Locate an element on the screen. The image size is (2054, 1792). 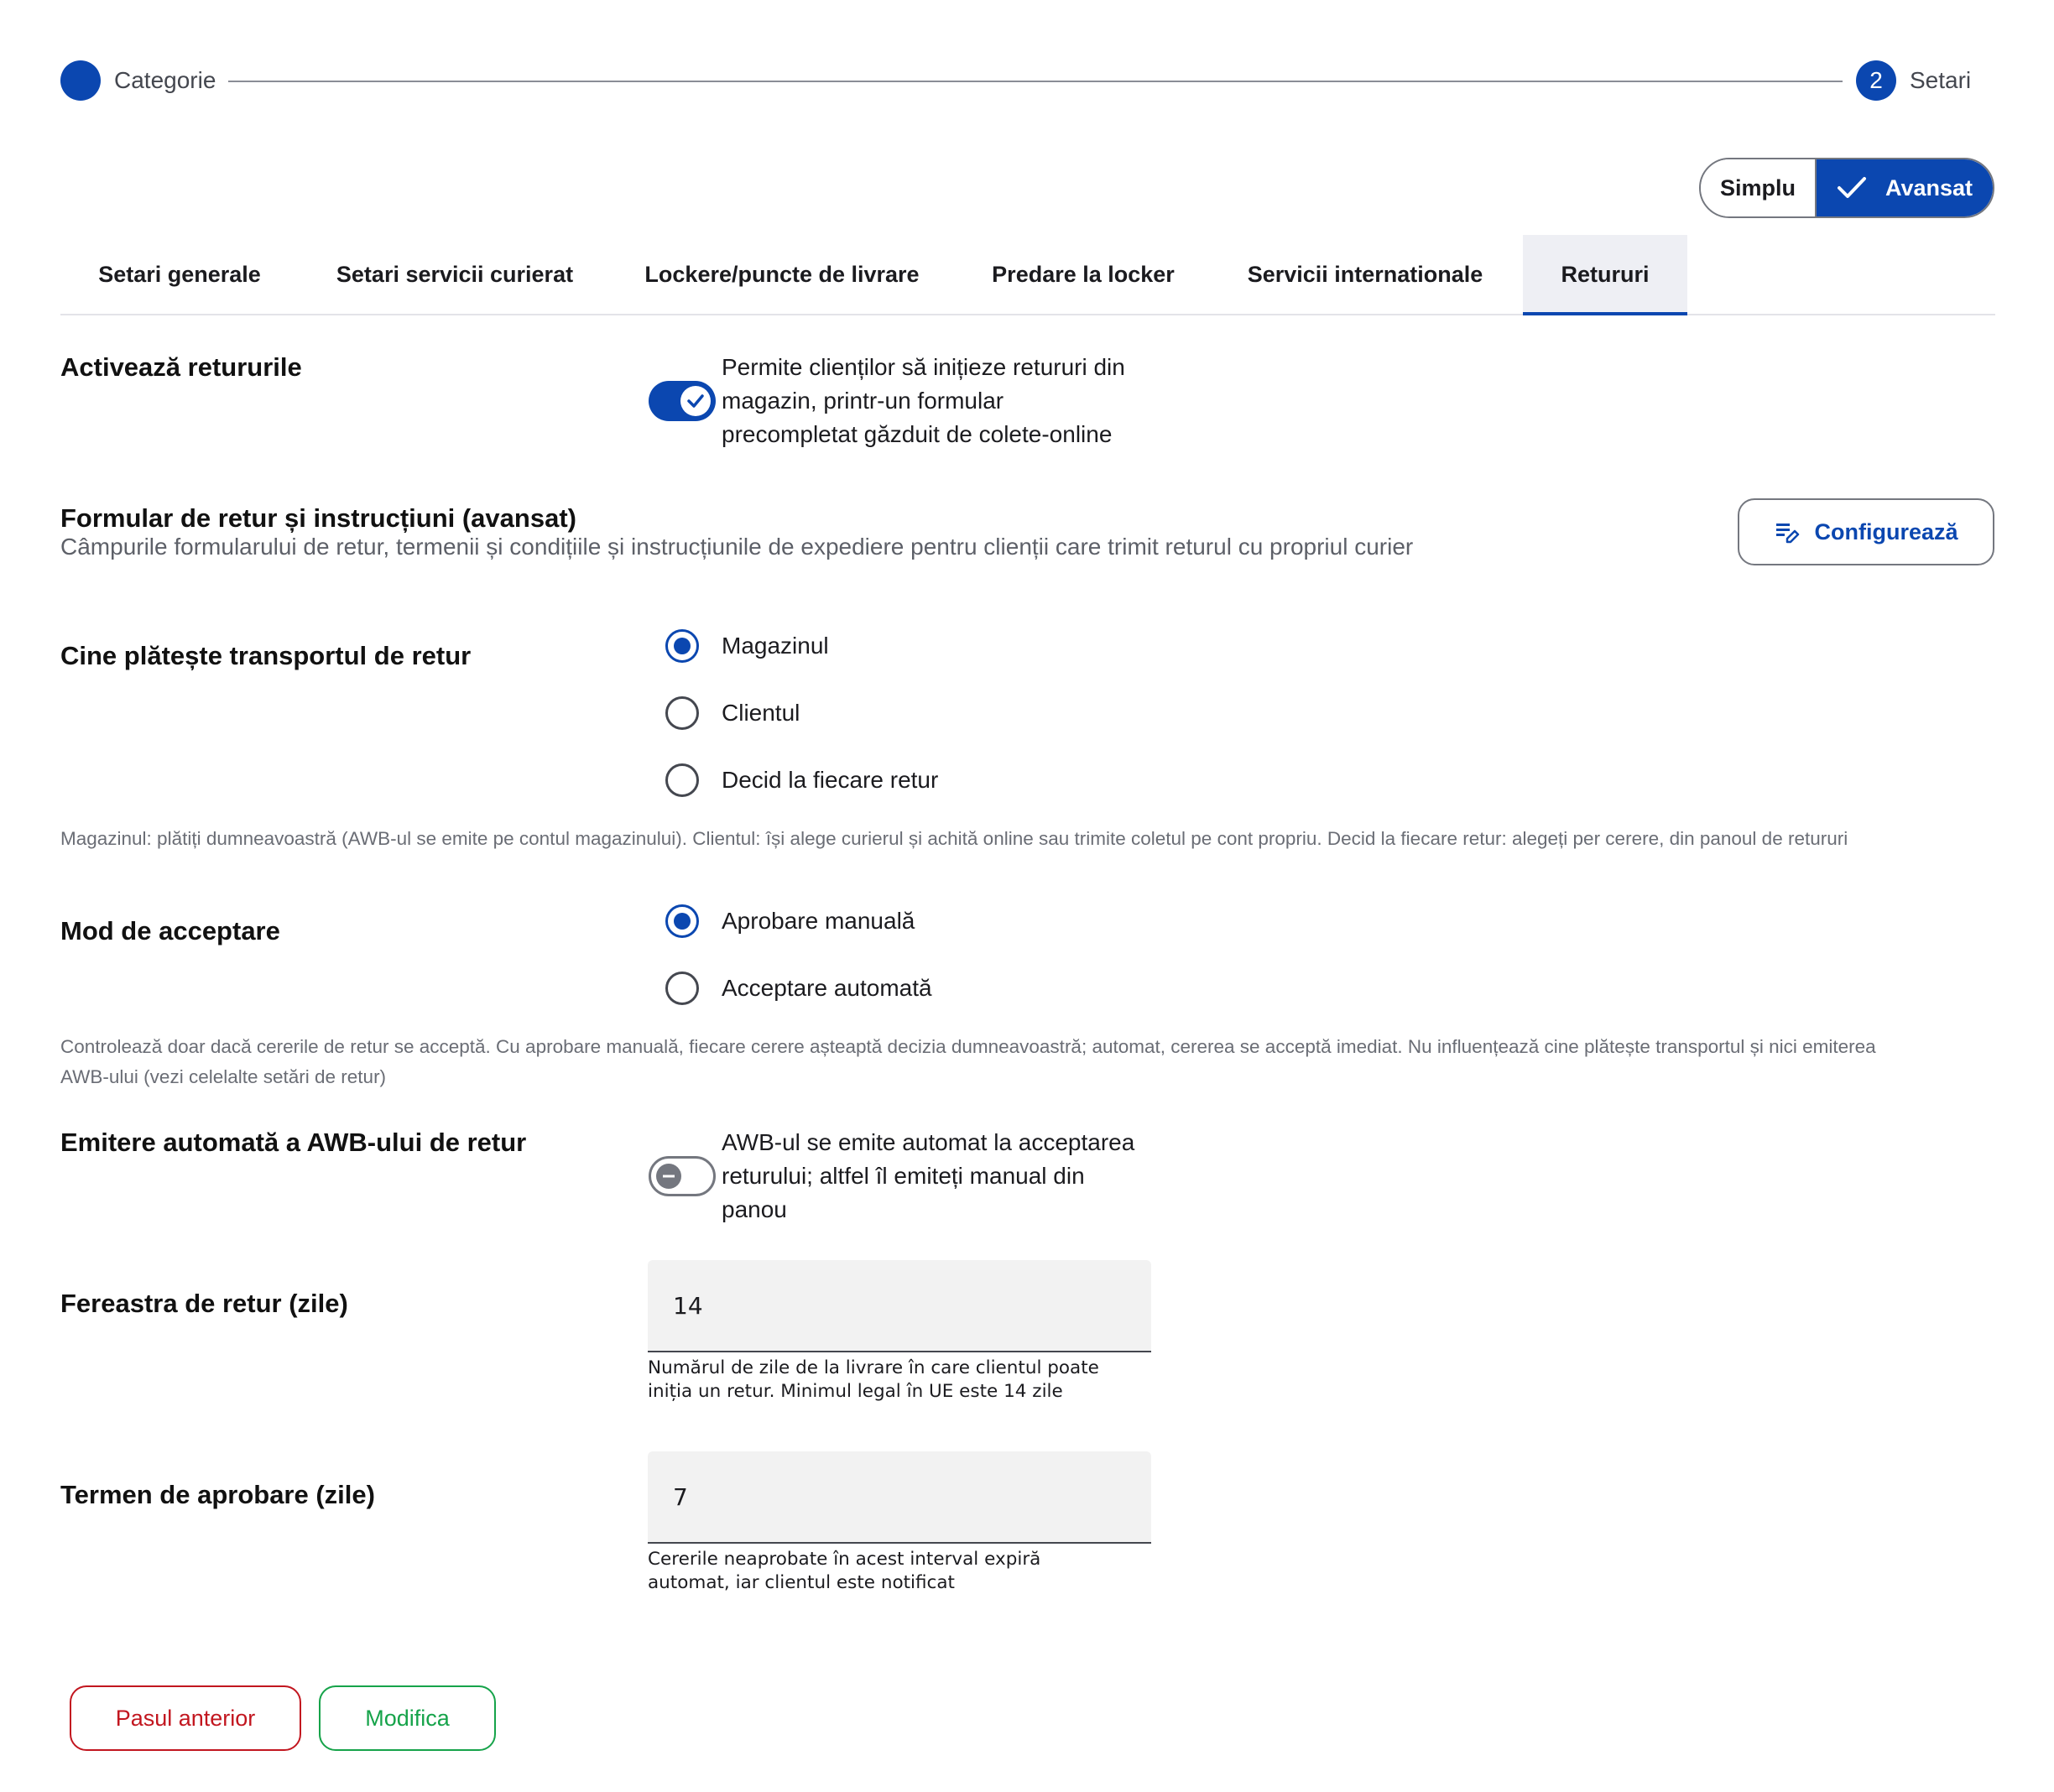
mode-simple-label: Simplu is located at coordinates (1758, 188).